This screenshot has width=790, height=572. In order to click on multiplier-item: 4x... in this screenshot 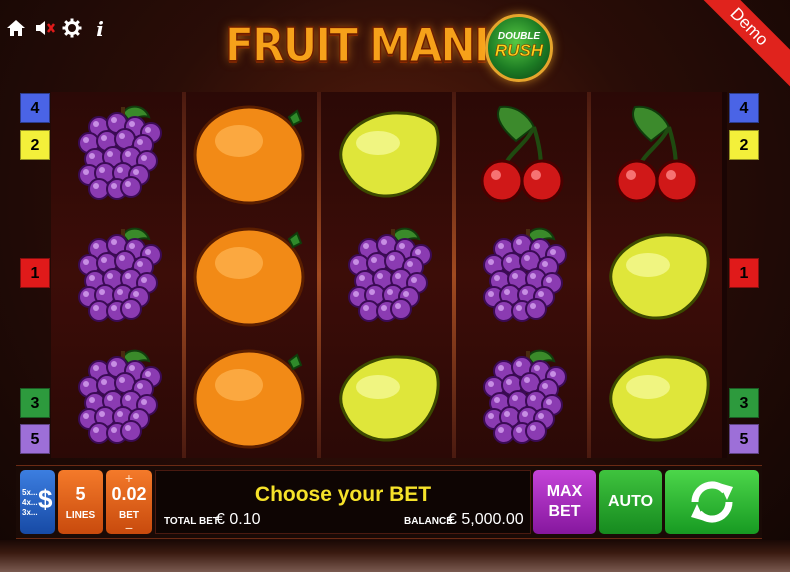, I will do `click(30, 502)`.